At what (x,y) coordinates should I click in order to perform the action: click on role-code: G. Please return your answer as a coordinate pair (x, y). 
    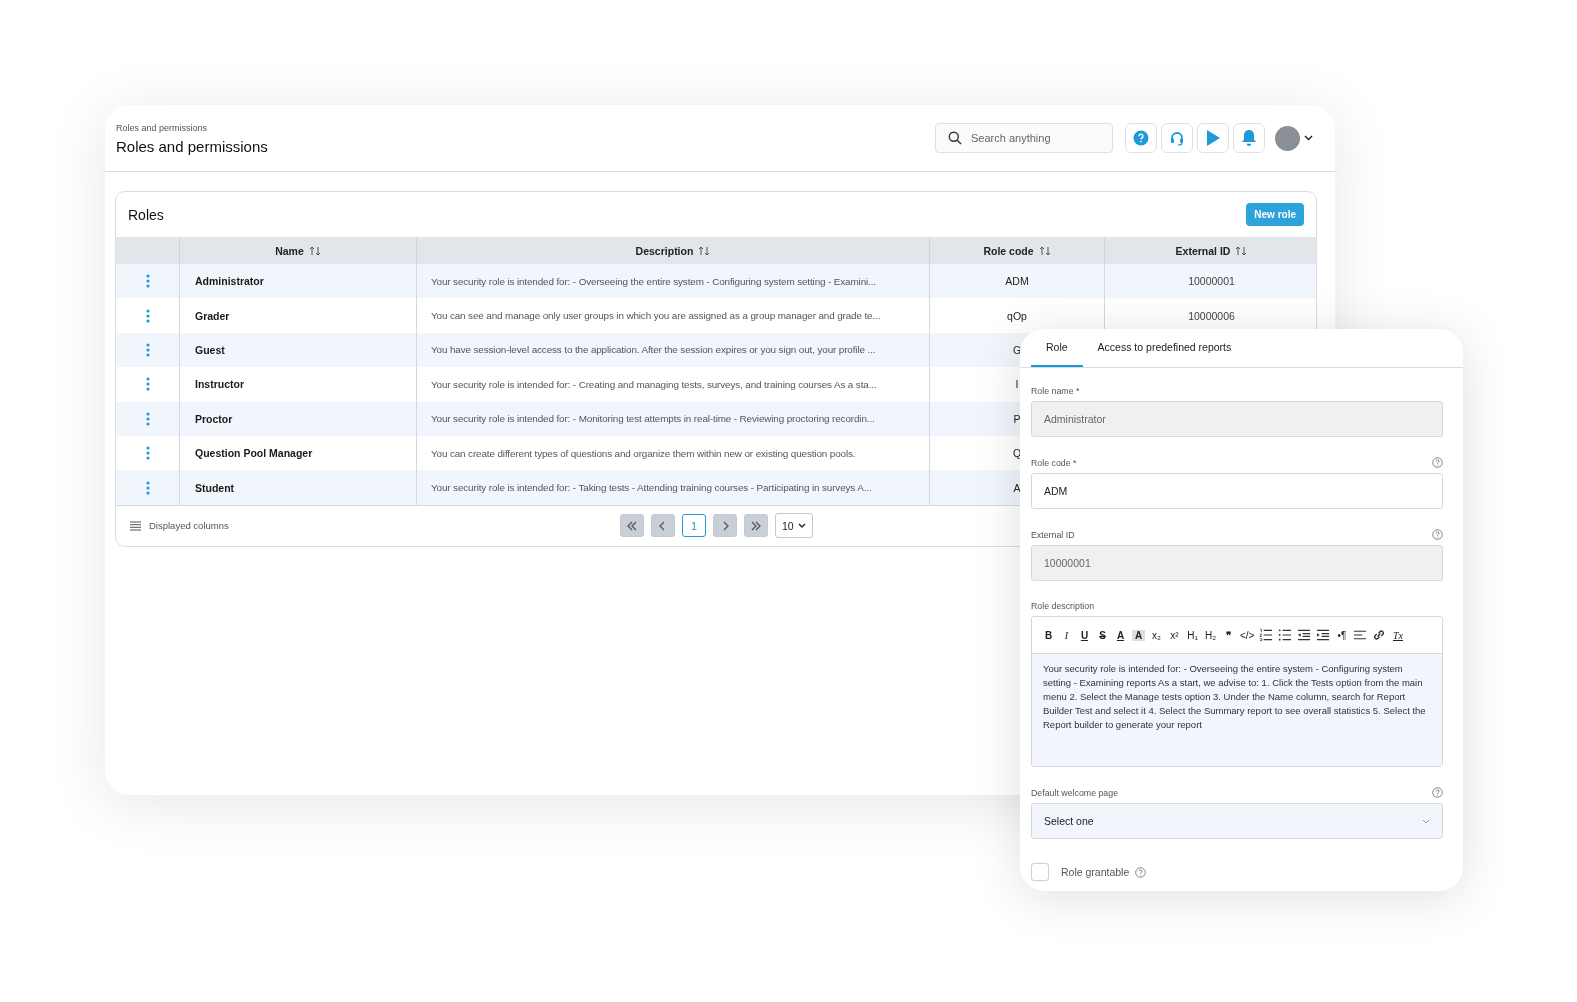
    Looking at the image, I should click on (1017, 349).